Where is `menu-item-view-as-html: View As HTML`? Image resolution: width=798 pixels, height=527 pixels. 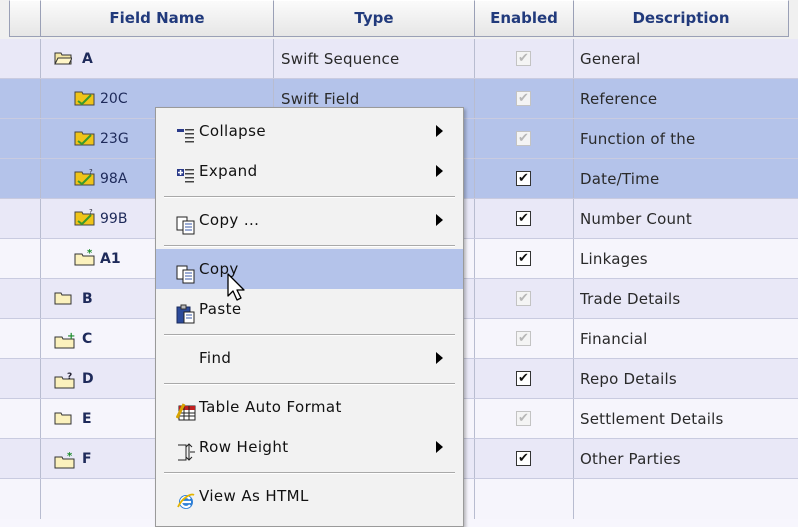
menu-item-view-as-html: View As HTML is located at coordinates (309, 496).